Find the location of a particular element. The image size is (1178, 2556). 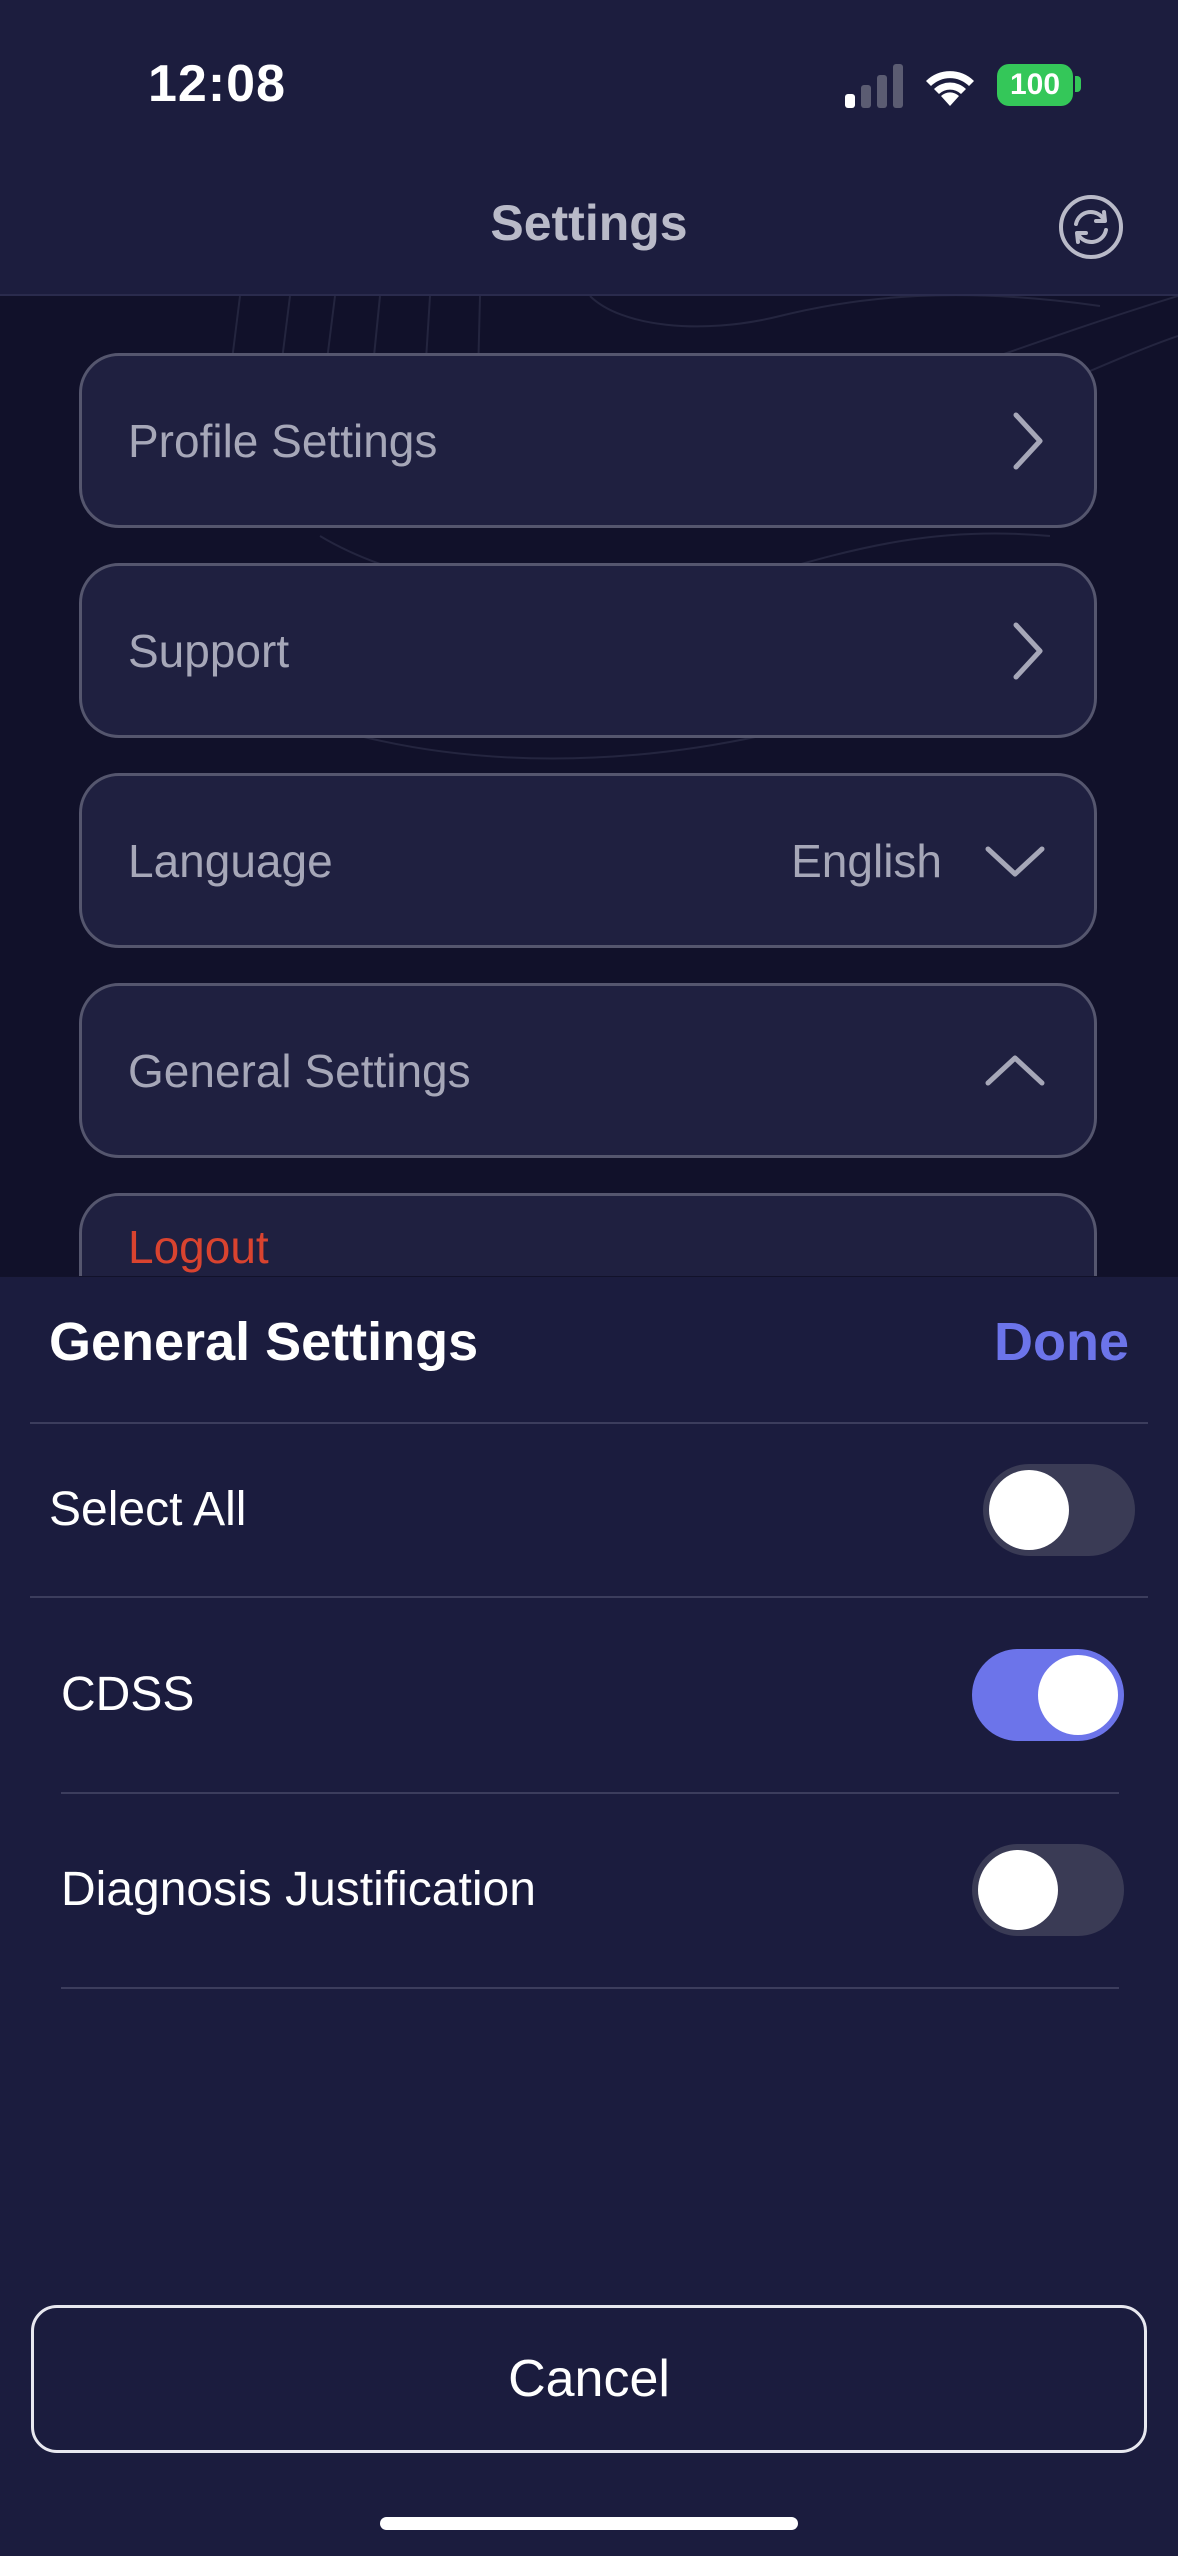

battery-icon: 100 is located at coordinates (1035, 85).